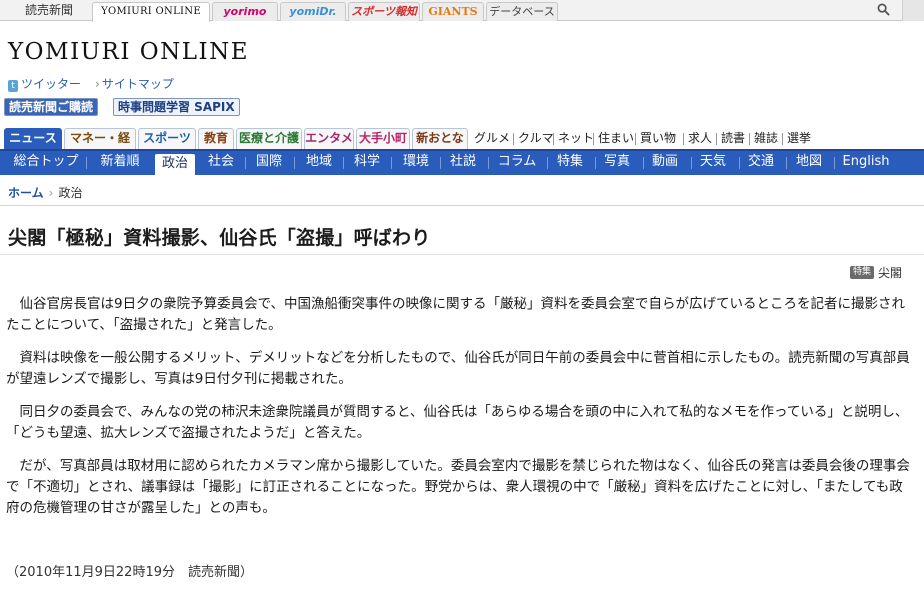 This screenshot has height=603, width=924. I want to click on genre-link-jobs: 求人, so click(700, 138).